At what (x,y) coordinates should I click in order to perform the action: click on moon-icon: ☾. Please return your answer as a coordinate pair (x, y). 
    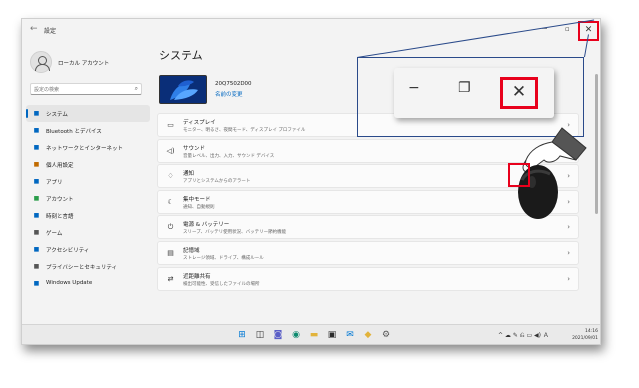
    Looking at the image, I should click on (170, 201).